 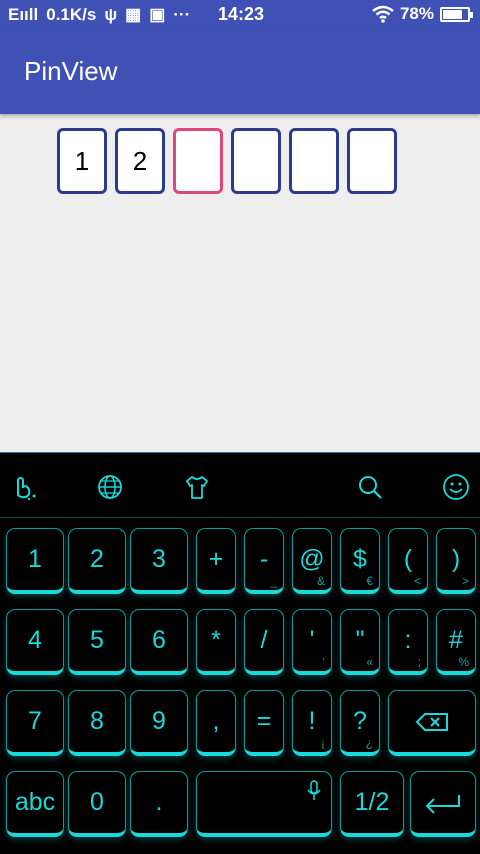 What do you see at coordinates (416, 13) in the screenshot?
I see `battery-percent: 78%` at bounding box center [416, 13].